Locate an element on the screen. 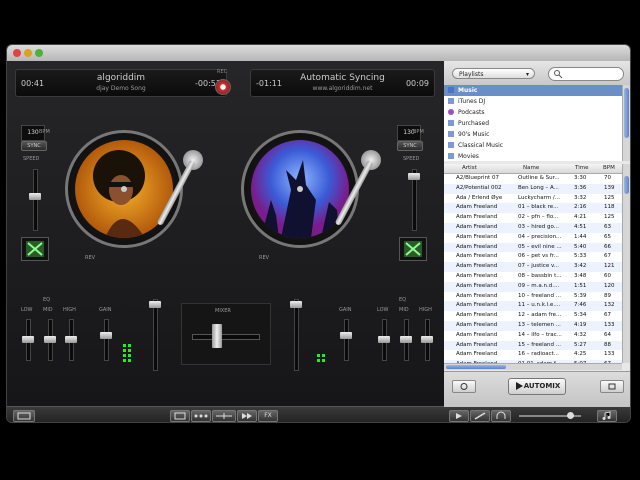 The height and width of the screenshot is (480, 640). crossfader-knob is located at coordinates (217, 336).